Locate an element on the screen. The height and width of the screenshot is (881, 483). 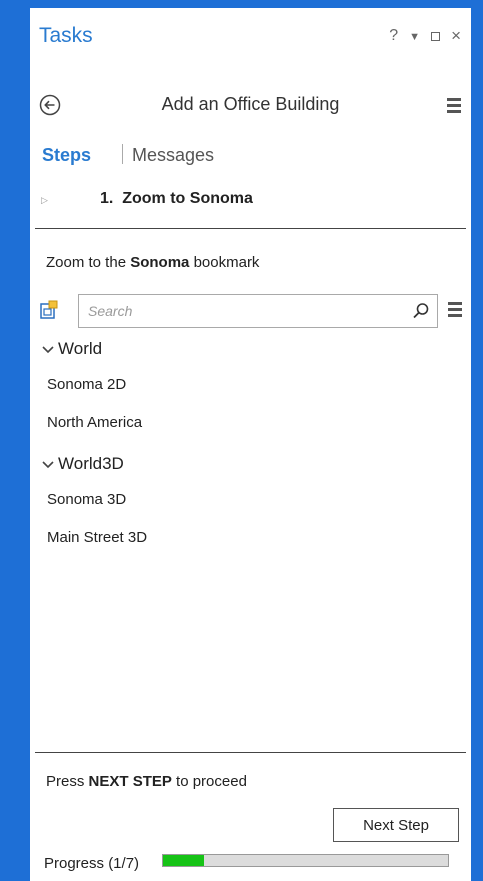
help-icon: ? is located at coordinates (393, 36).